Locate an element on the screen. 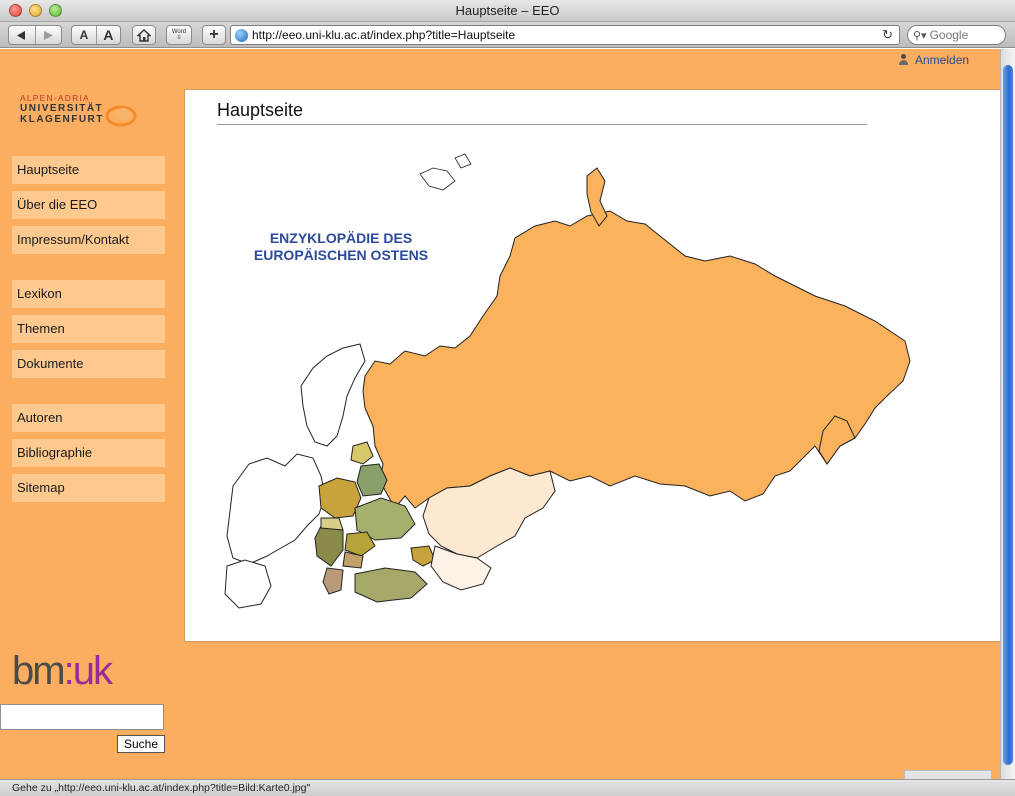 This screenshot has width=1015, height=796. map-title-line2: EUROPÄISCHEN OSTENS is located at coordinates (341, 255).